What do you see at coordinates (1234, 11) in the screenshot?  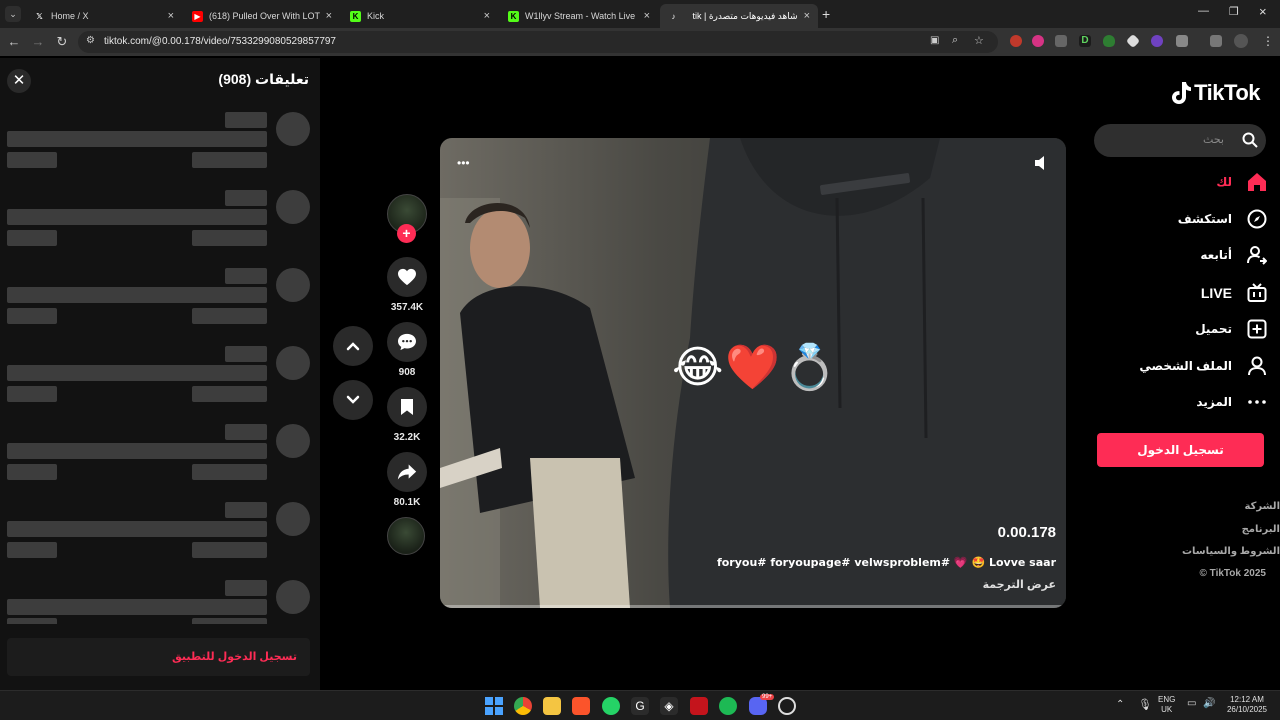 I see `restore-button: ❐` at bounding box center [1234, 11].